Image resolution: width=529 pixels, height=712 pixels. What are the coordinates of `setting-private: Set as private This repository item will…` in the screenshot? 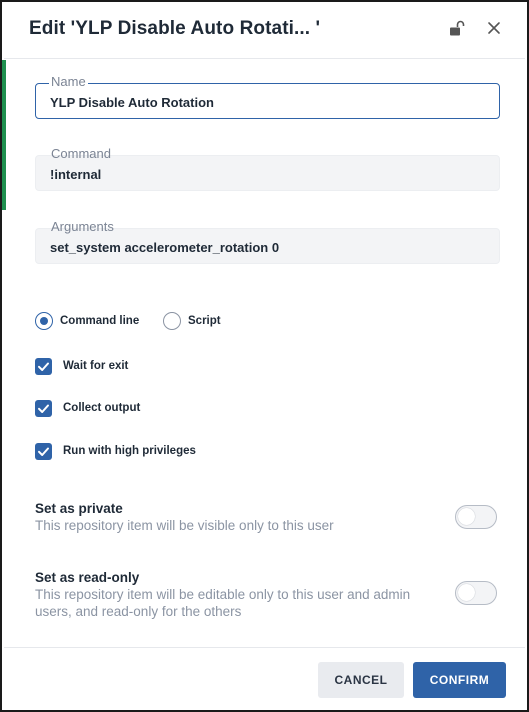 It's located at (270, 517).